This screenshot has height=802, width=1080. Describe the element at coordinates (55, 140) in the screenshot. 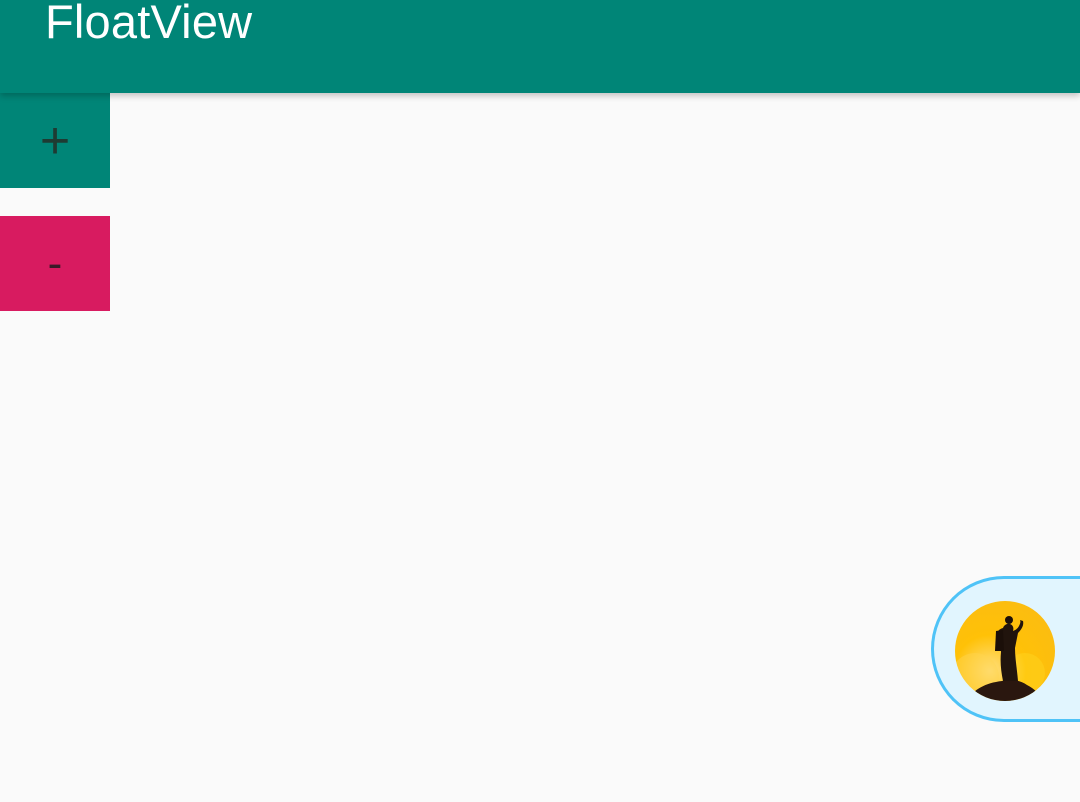

I see `add-button: +` at that location.